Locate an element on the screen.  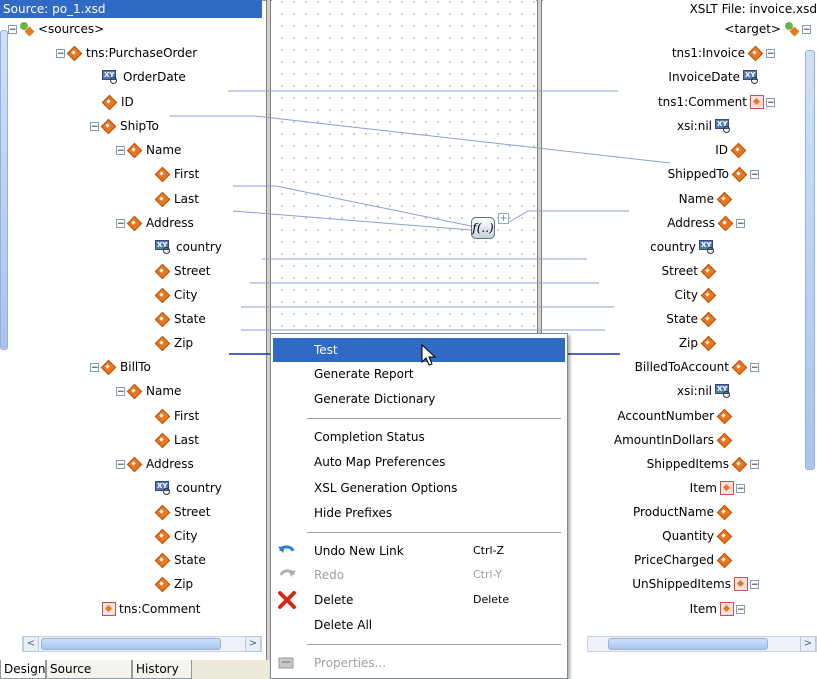
concat-function-node: f(..) is located at coordinates (483, 228).